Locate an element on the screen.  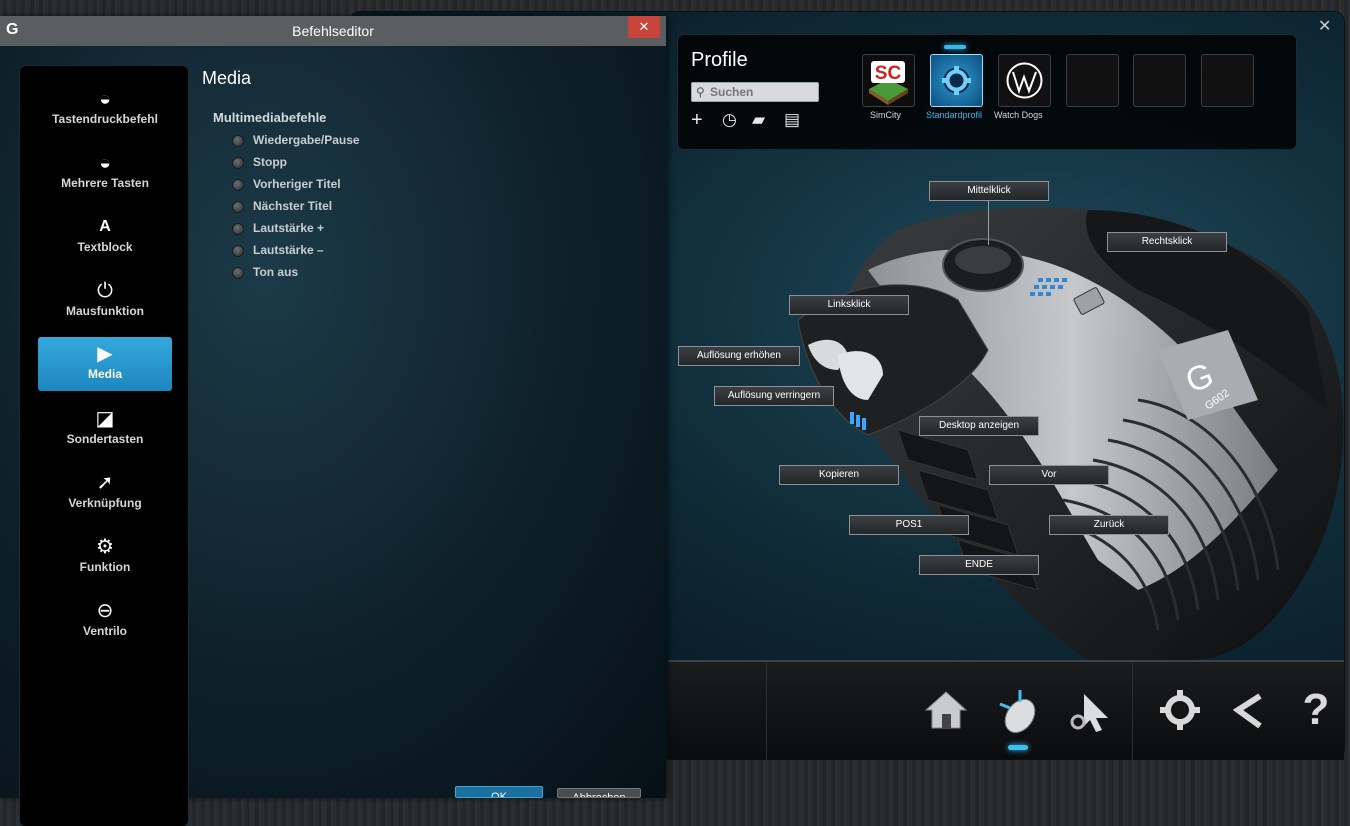
callout-zurueck: Zurück is located at coordinates (1109, 525).